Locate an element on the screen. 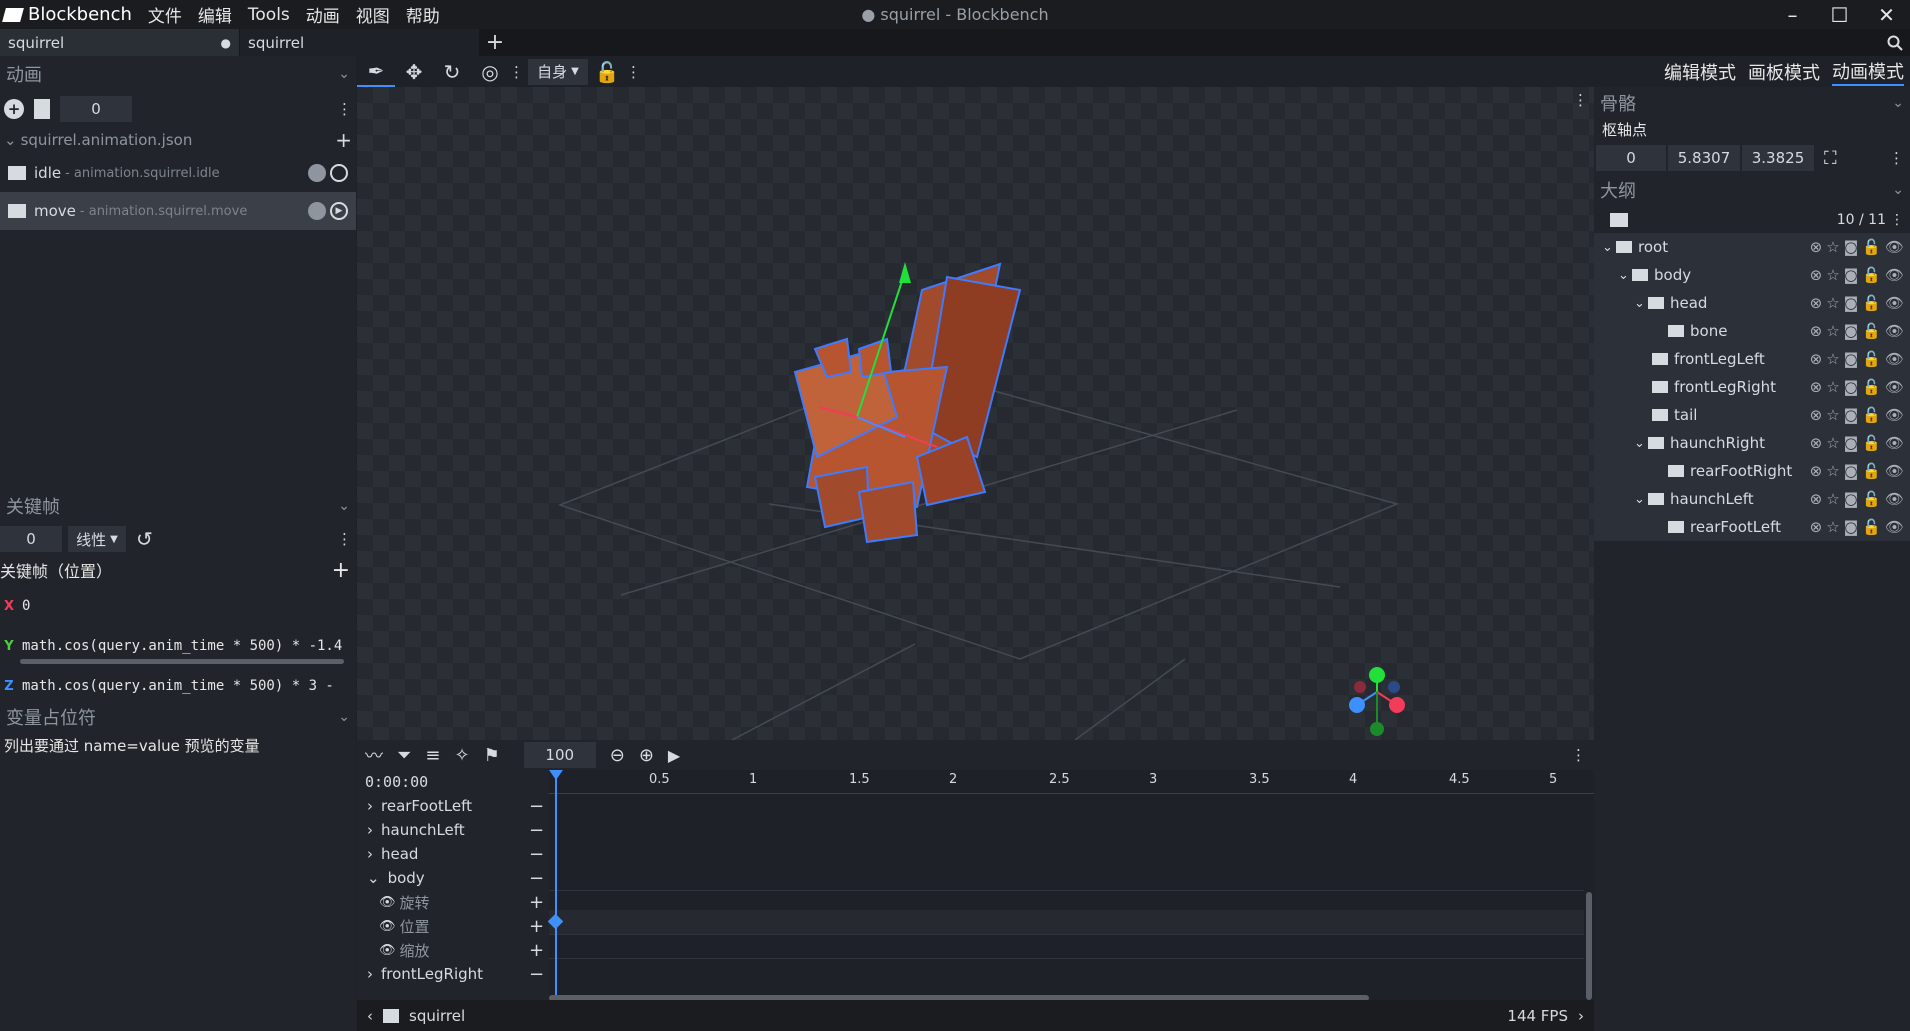  edit-mode-tab: 编辑模式 is located at coordinates (1700, 72).